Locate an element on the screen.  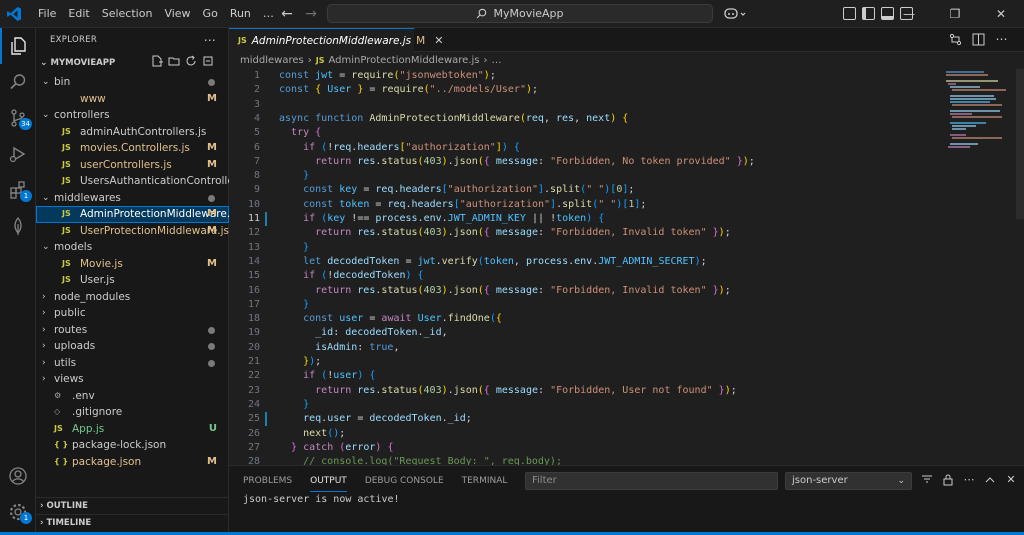
more-panel-actions-icon: ⋯ is located at coordinates (969, 480).